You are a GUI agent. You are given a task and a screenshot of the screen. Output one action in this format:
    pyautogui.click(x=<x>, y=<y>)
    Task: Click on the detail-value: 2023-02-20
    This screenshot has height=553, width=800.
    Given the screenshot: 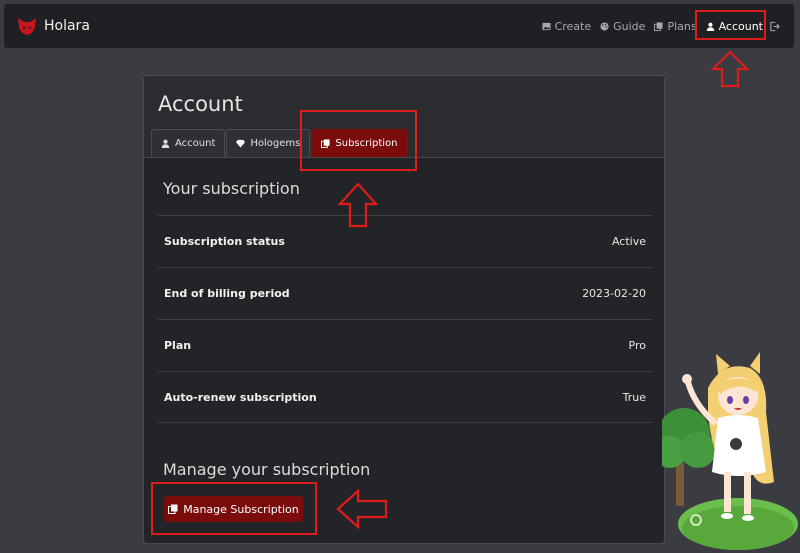 What is the action you would take?
    pyautogui.click(x=614, y=293)
    